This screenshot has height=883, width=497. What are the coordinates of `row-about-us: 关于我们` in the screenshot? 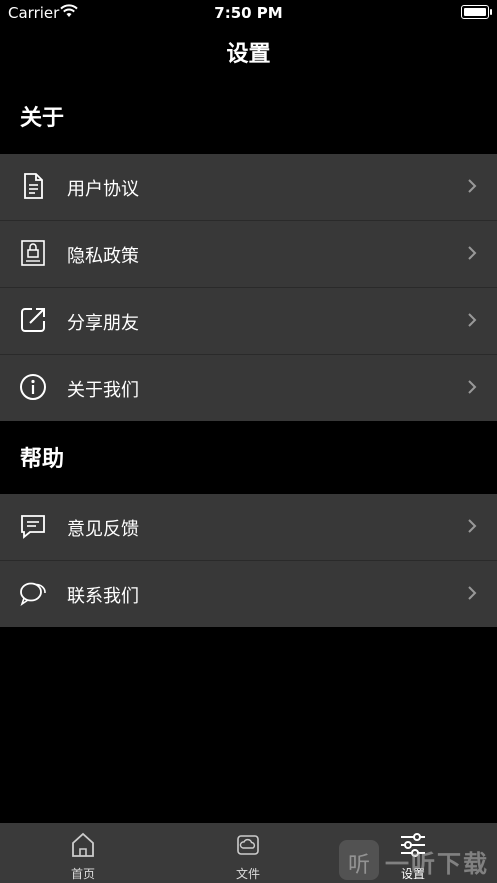 It's located at (248, 388).